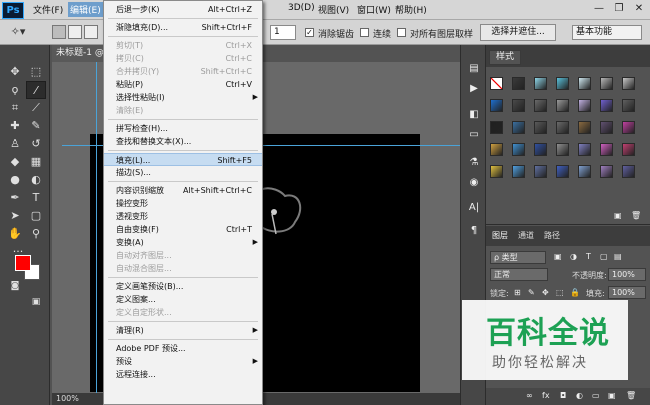  Describe the element at coordinates (36, 108) in the screenshot. I see `eyedropper-tool-icon: ⟋` at that location.